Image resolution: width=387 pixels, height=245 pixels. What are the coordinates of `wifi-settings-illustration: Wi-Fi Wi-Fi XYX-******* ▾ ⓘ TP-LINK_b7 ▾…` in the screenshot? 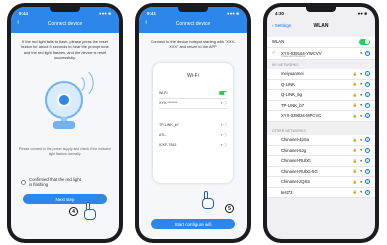 It's located at (193, 123).